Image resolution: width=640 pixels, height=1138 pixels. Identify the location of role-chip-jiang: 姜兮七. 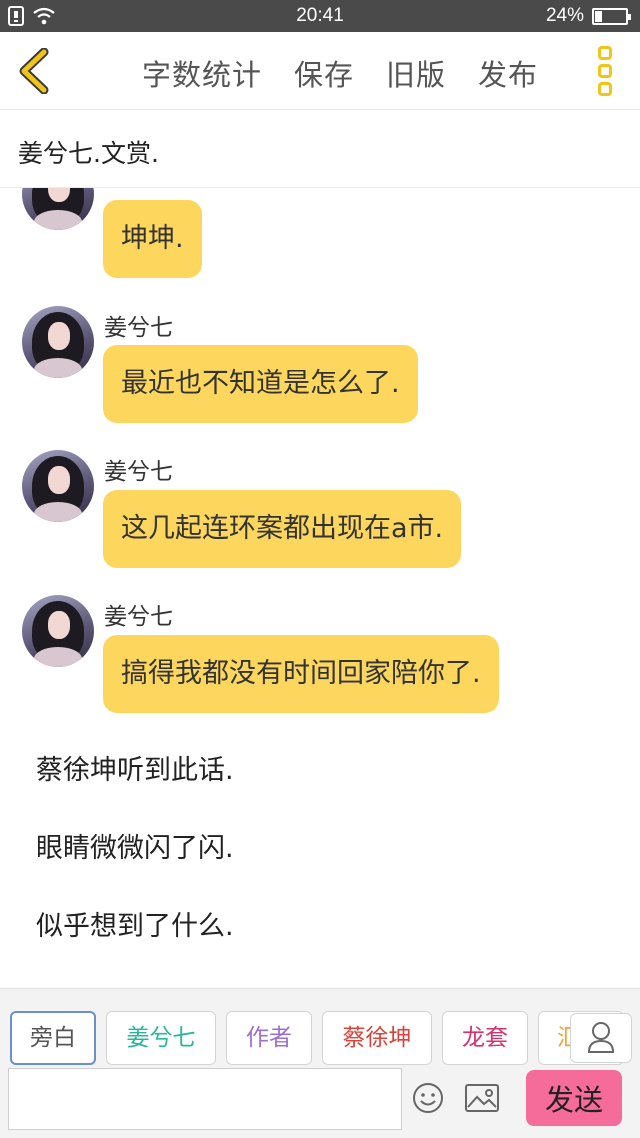
(161, 1038).